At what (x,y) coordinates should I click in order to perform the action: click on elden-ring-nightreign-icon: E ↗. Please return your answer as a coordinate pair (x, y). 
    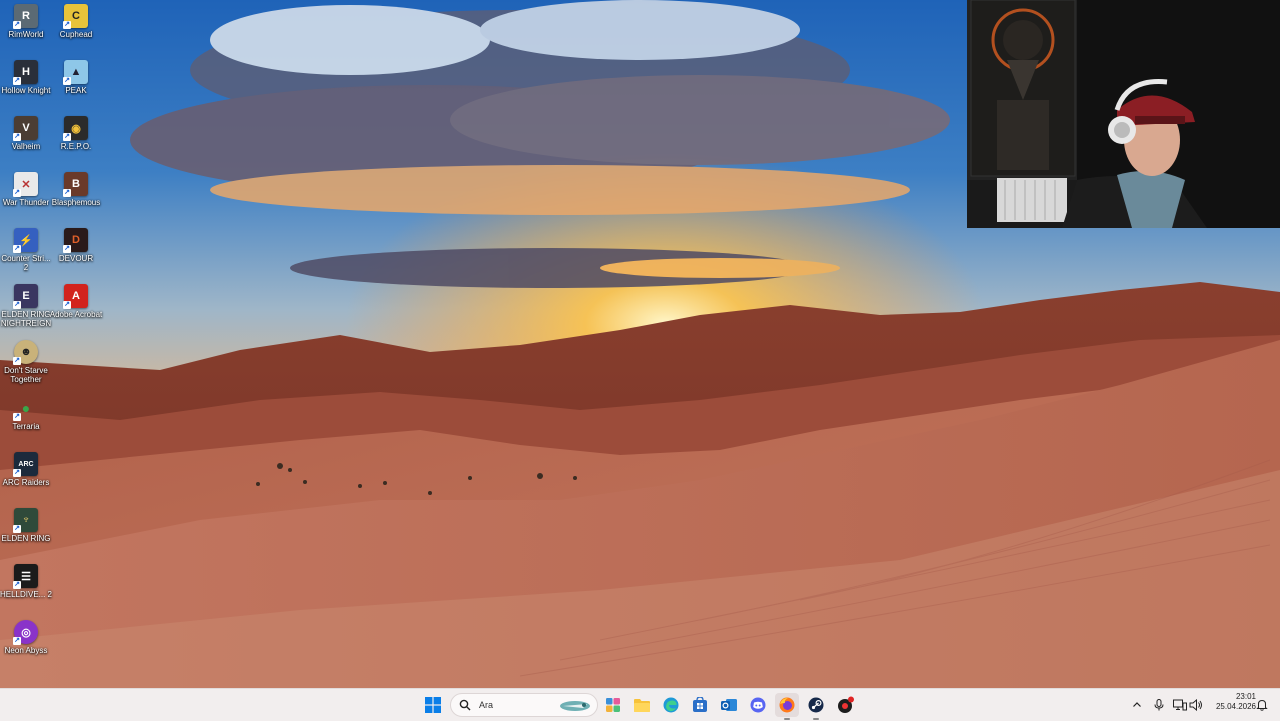
    Looking at the image, I should click on (25, 296).